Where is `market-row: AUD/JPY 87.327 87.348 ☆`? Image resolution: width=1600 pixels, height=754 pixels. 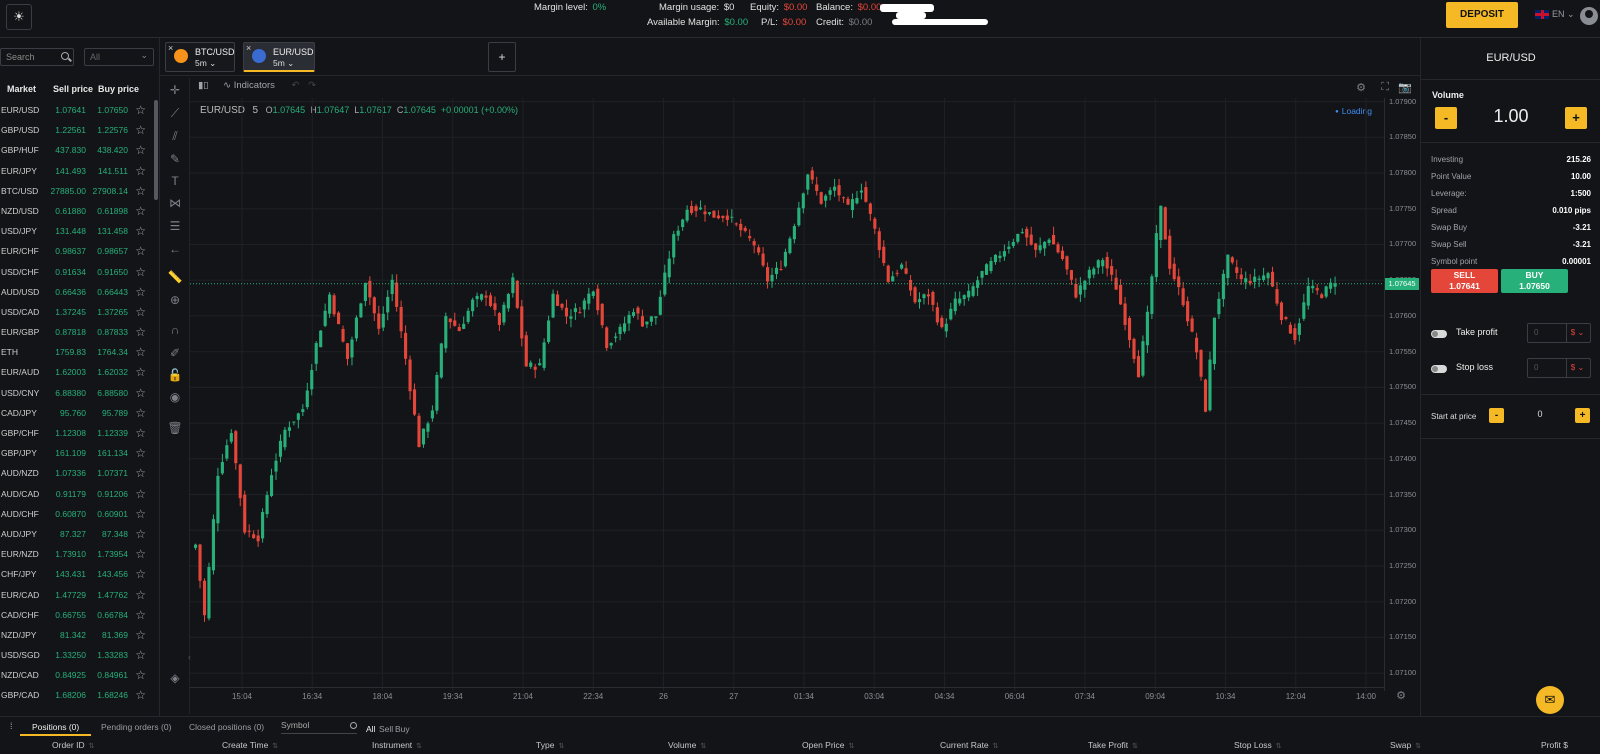
market-row: AUD/JPY 87.327 87.348 ☆ is located at coordinates (76, 534).